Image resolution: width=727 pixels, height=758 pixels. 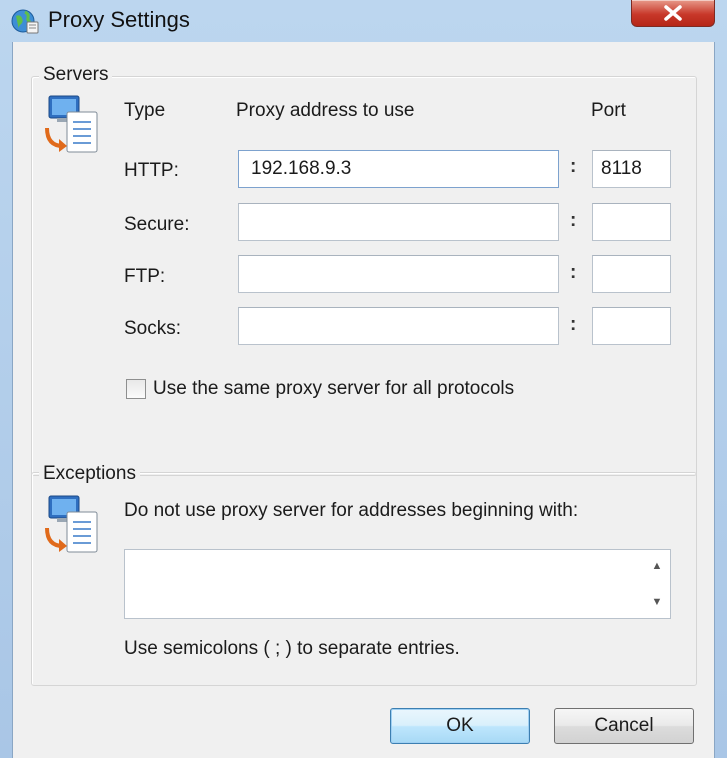 I want to click on ok-button: OK, so click(x=460, y=726).